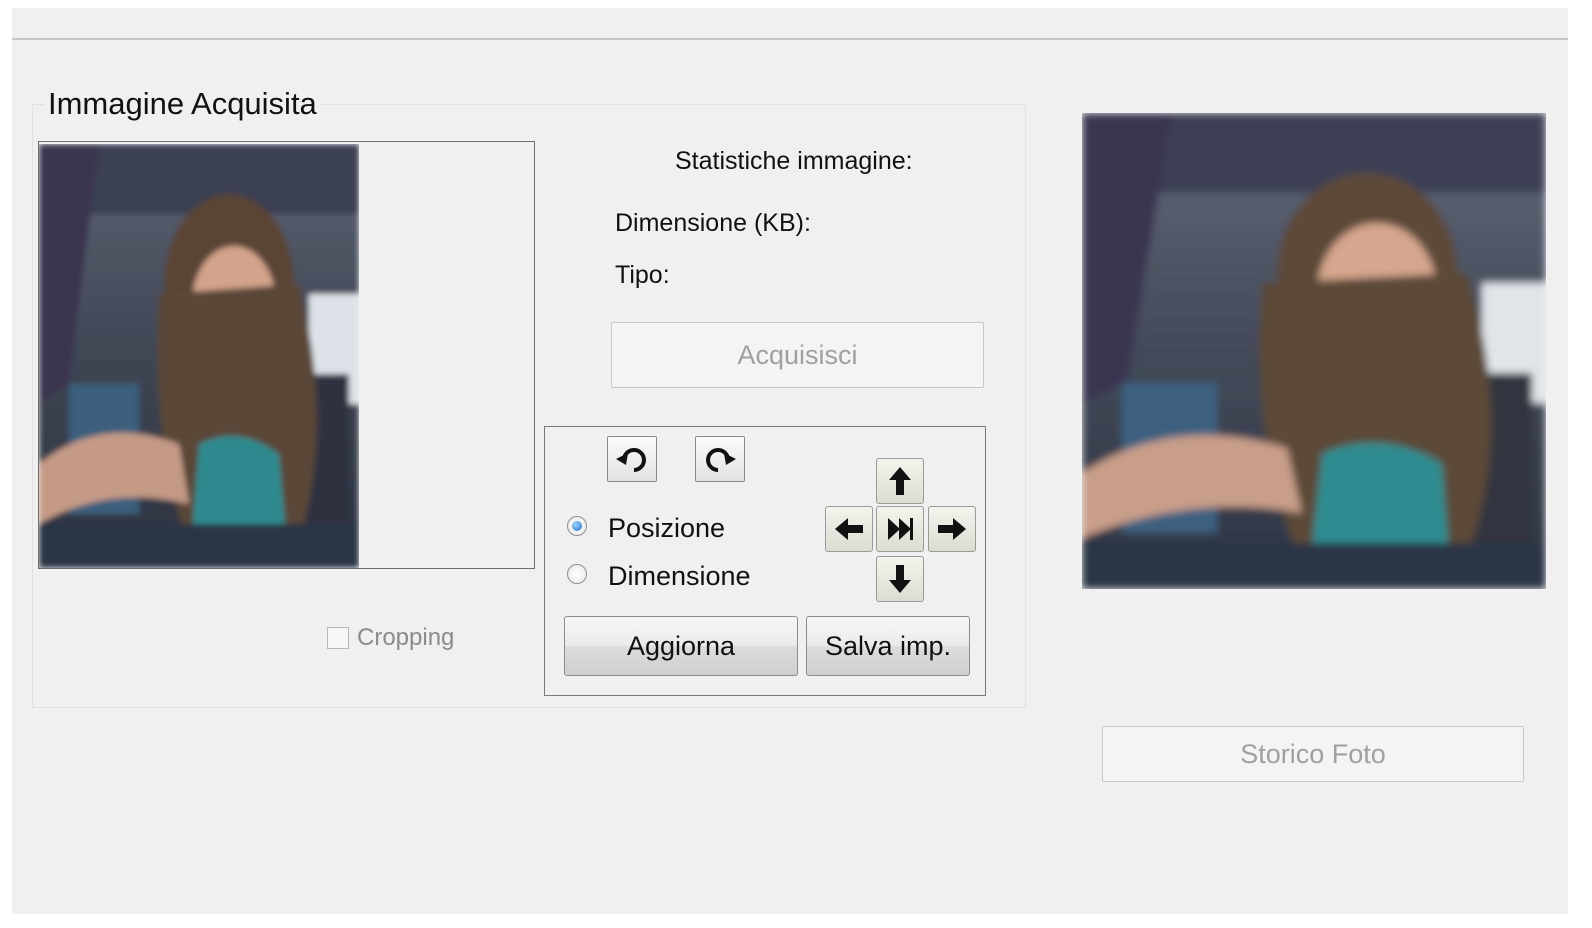 The image size is (1592, 928). I want to click on fast-forward-icon, so click(900, 529).